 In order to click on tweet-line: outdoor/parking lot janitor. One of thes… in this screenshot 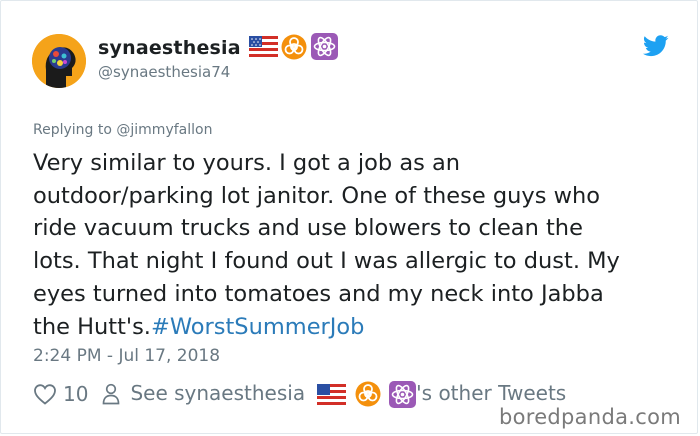, I will do `click(317, 195)`.